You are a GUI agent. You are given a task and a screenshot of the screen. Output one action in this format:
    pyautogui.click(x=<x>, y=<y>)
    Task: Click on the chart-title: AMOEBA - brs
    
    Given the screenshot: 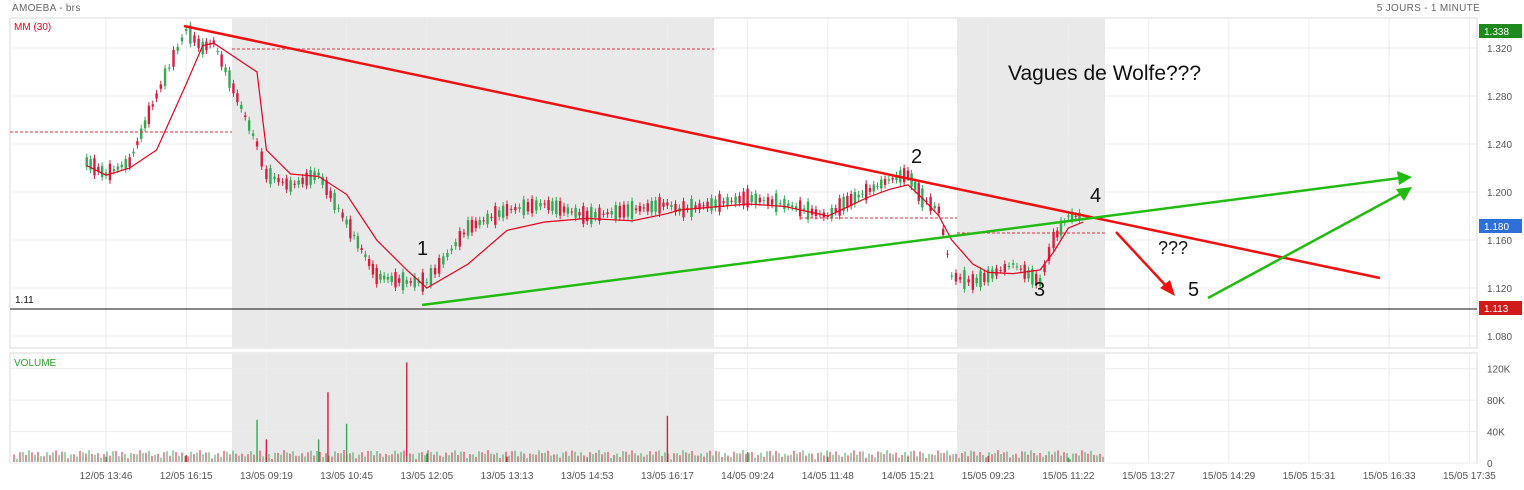 What is the action you would take?
    pyautogui.click(x=46, y=8)
    